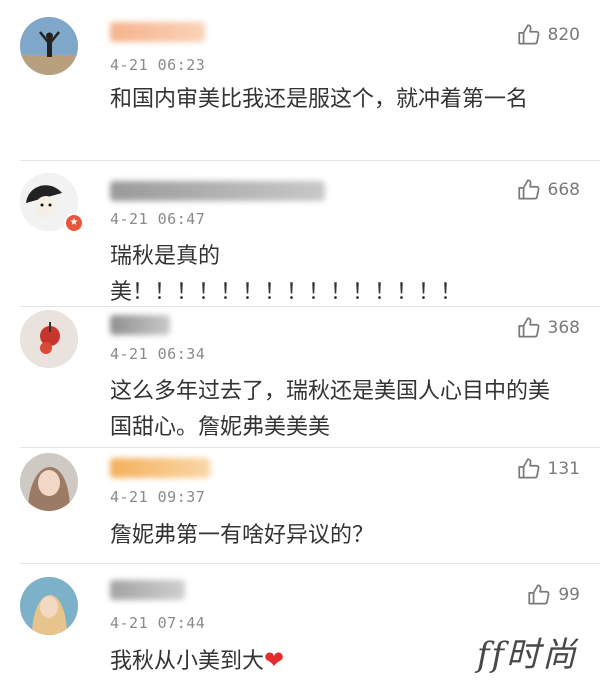 Image resolution: width=600 pixels, height=690 pixels. Describe the element at coordinates (187, 661) in the screenshot. I see `comment-text-content: 我秋从小美到大` at that location.